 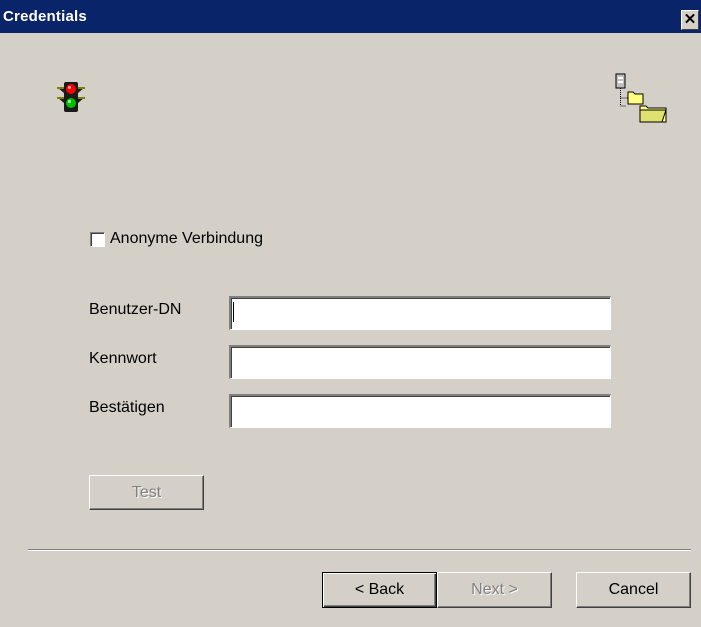 I want to click on close-icon: ✕, so click(x=690, y=19).